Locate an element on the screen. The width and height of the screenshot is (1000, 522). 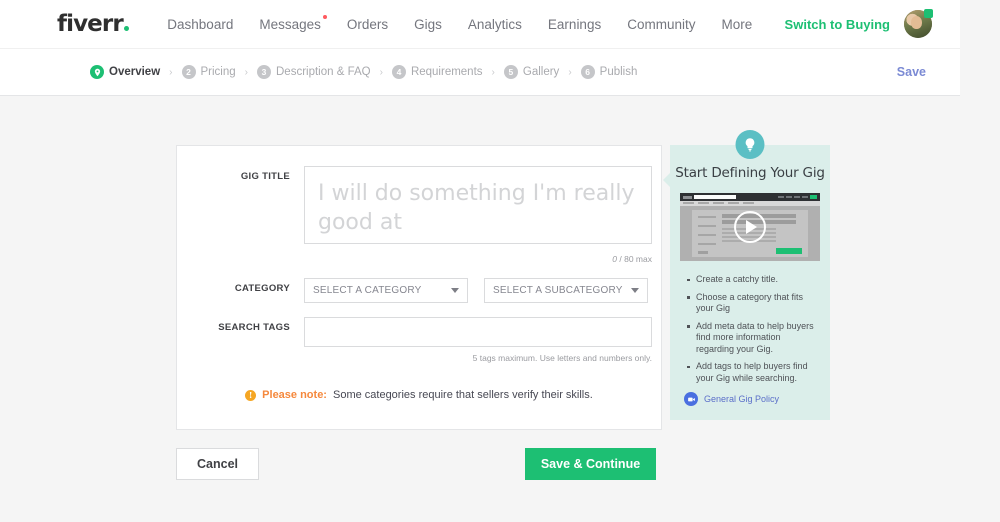
nav-item-gigs: Gigs is located at coordinates (428, 24).